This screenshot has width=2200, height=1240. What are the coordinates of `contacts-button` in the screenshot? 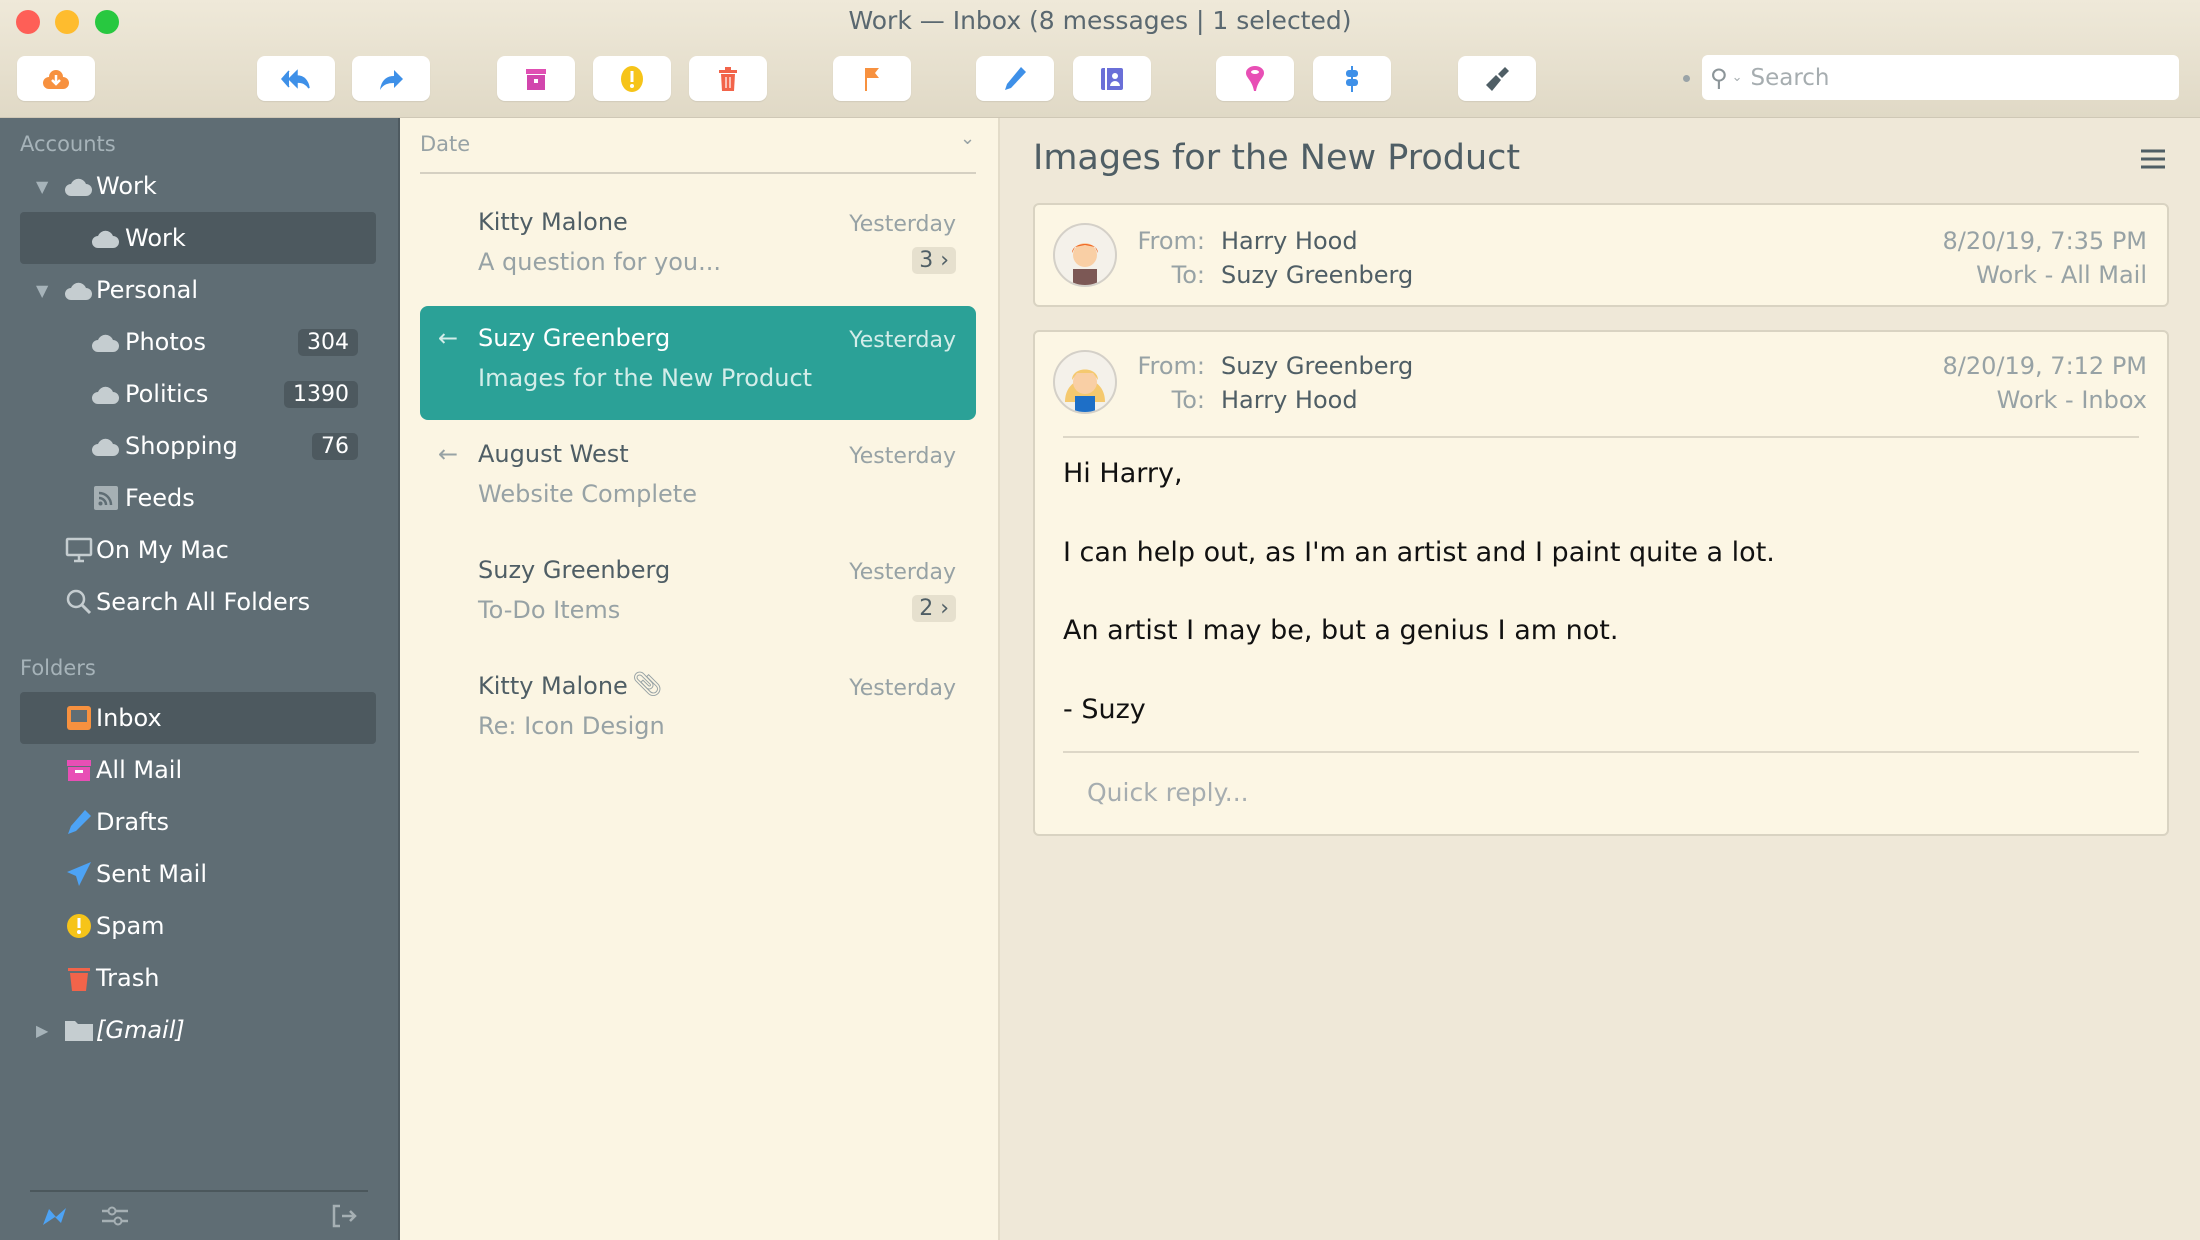 It's located at (1112, 78).